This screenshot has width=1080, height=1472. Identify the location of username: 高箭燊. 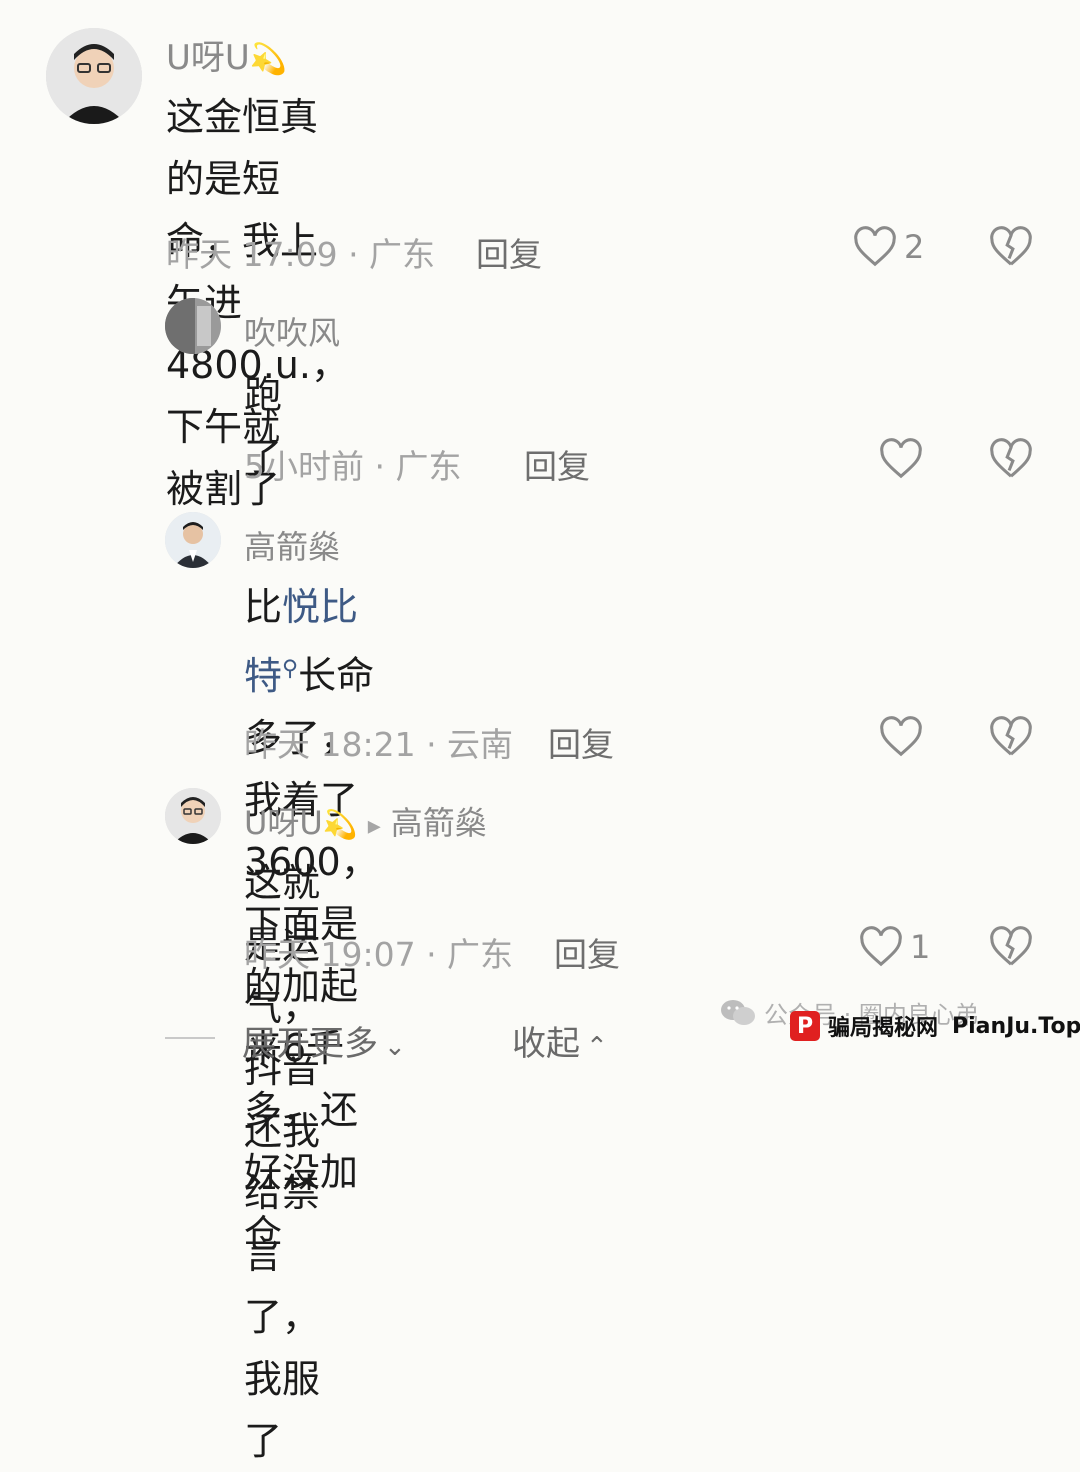
(292, 545).